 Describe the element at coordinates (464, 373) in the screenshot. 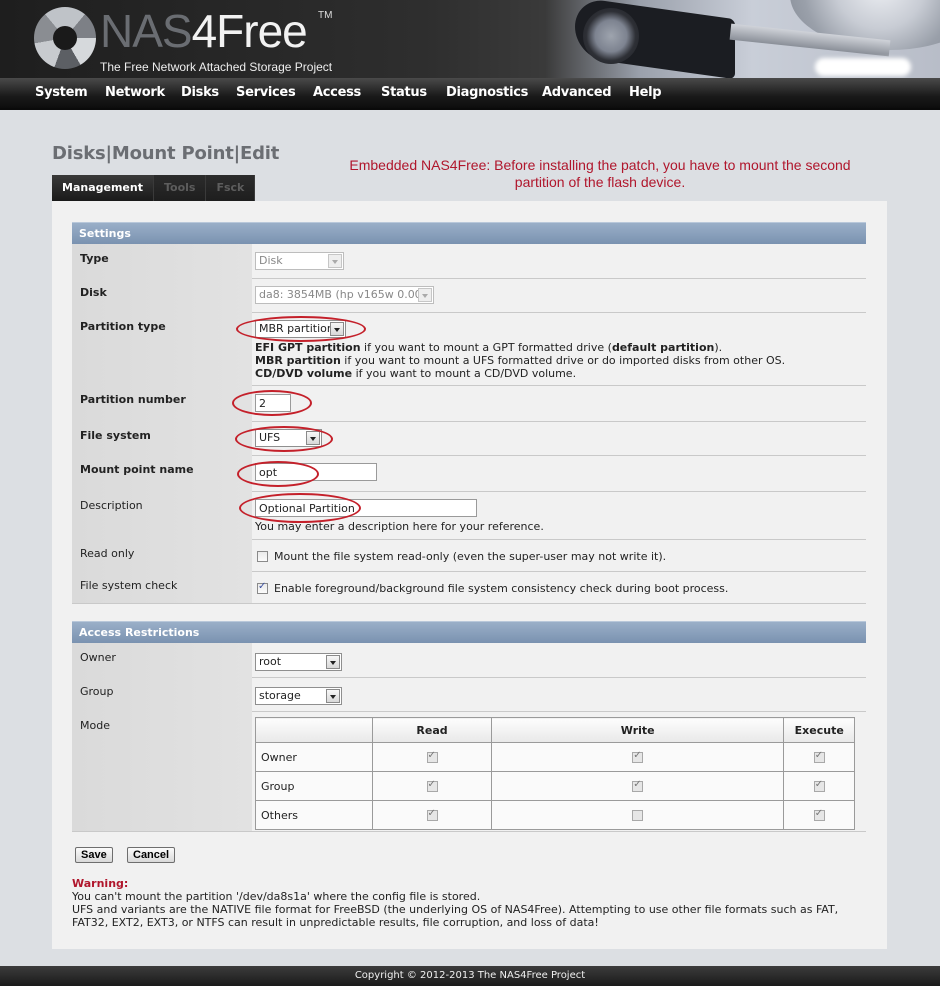

I see `help-text: if you want to mount a CD/DVD volume.` at that location.